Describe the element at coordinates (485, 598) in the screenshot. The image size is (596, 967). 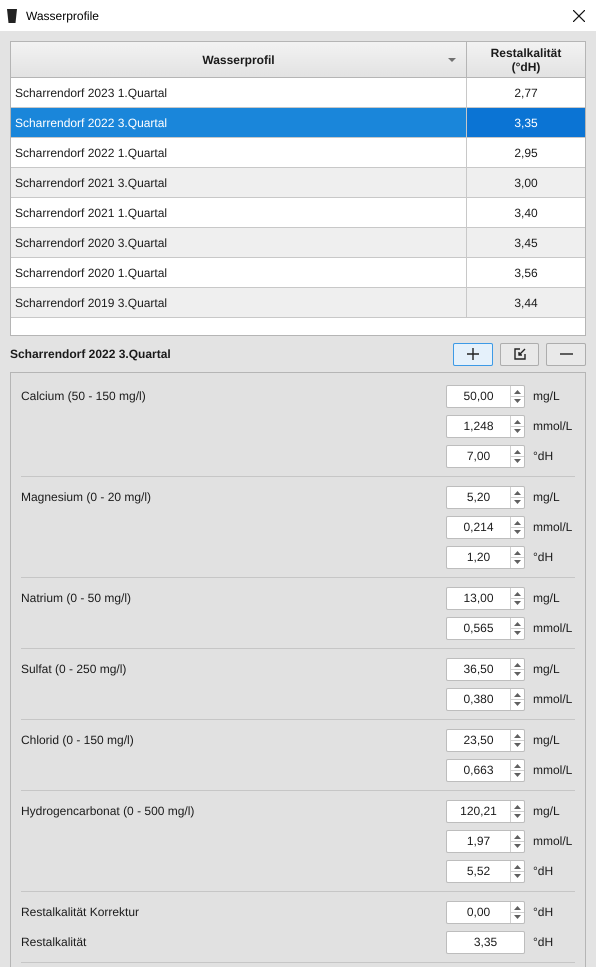
I see `spin-box: 13,00` at that location.